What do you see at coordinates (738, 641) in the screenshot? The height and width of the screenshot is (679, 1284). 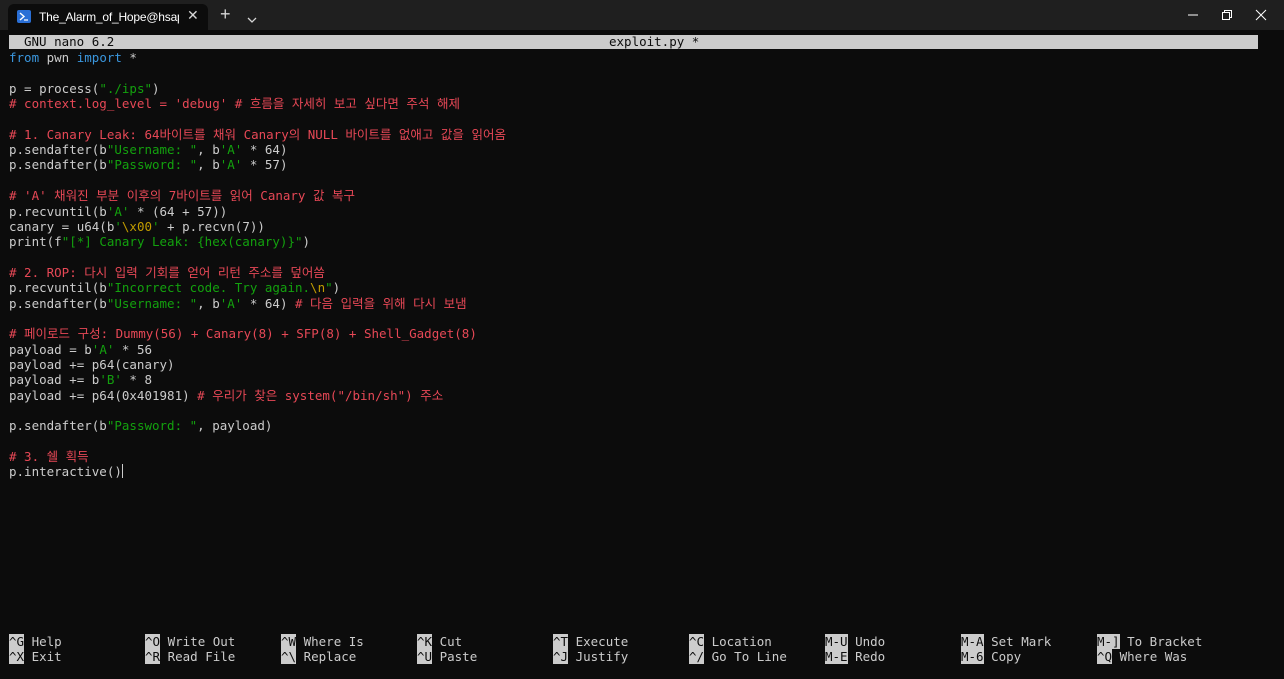 I see `shortcut-label: Location` at bounding box center [738, 641].